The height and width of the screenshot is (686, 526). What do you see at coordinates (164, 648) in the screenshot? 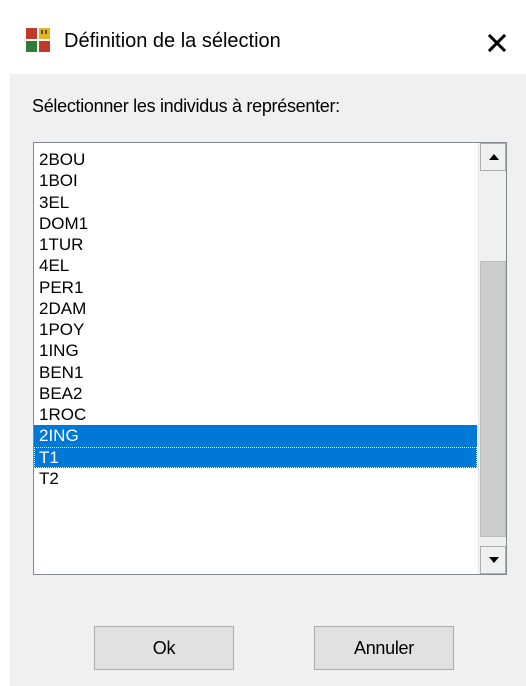
I see `ok-button: Ok` at bounding box center [164, 648].